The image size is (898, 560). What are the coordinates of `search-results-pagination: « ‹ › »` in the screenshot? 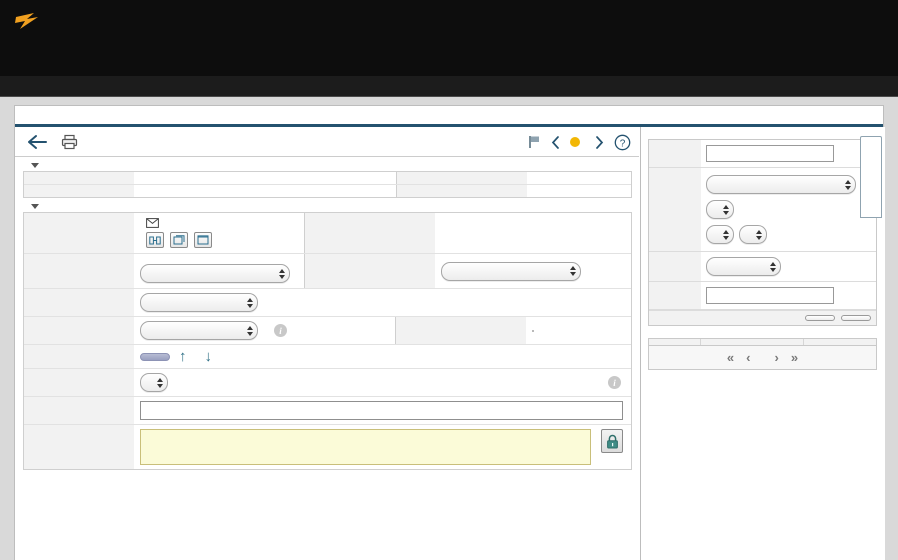 It's located at (762, 357).